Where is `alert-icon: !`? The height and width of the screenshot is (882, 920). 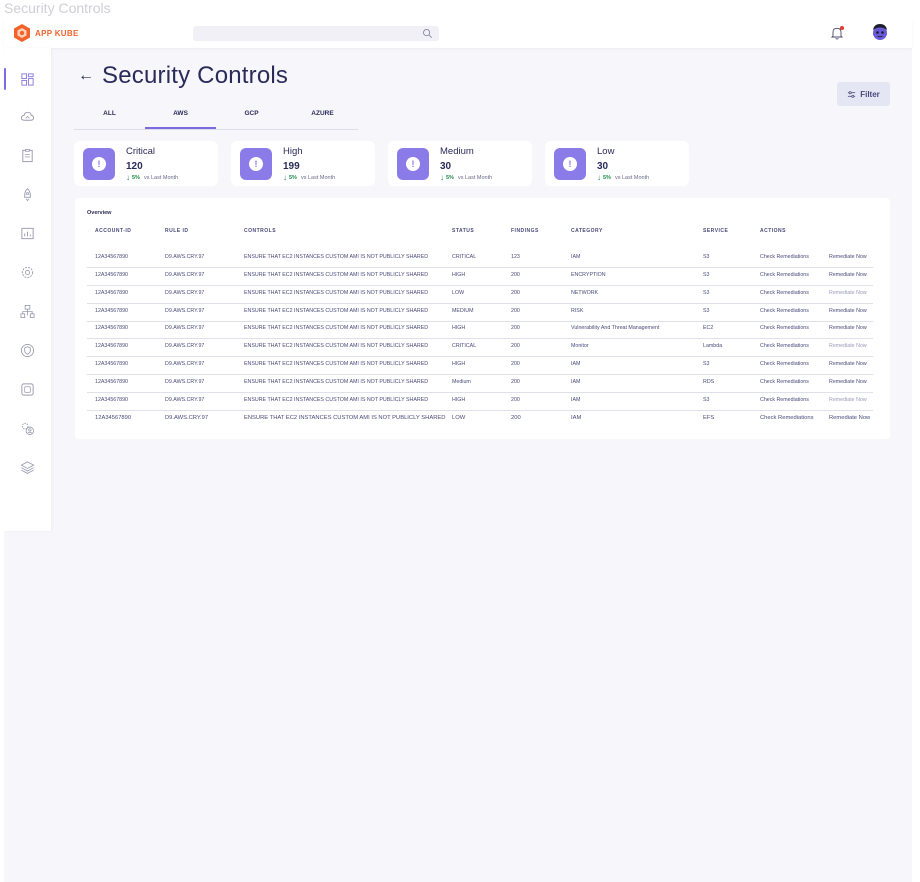
alert-icon: ! is located at coordinates (413, 164).